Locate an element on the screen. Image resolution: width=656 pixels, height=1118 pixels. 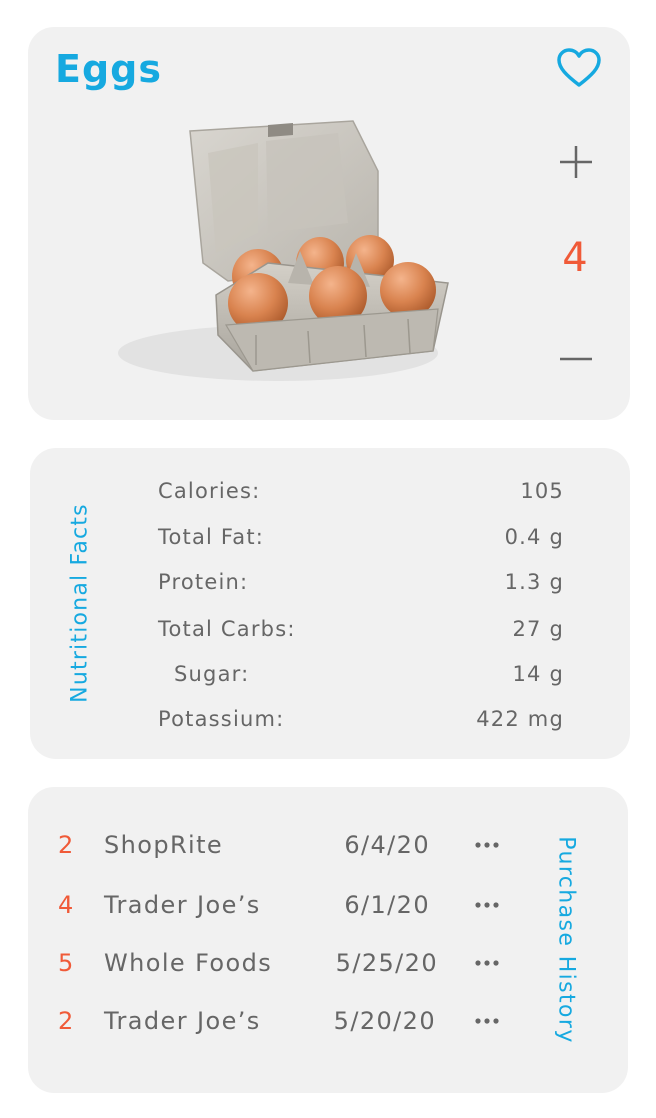
purchase-date: 5/20/20 is located at coordinates (384, 1021).